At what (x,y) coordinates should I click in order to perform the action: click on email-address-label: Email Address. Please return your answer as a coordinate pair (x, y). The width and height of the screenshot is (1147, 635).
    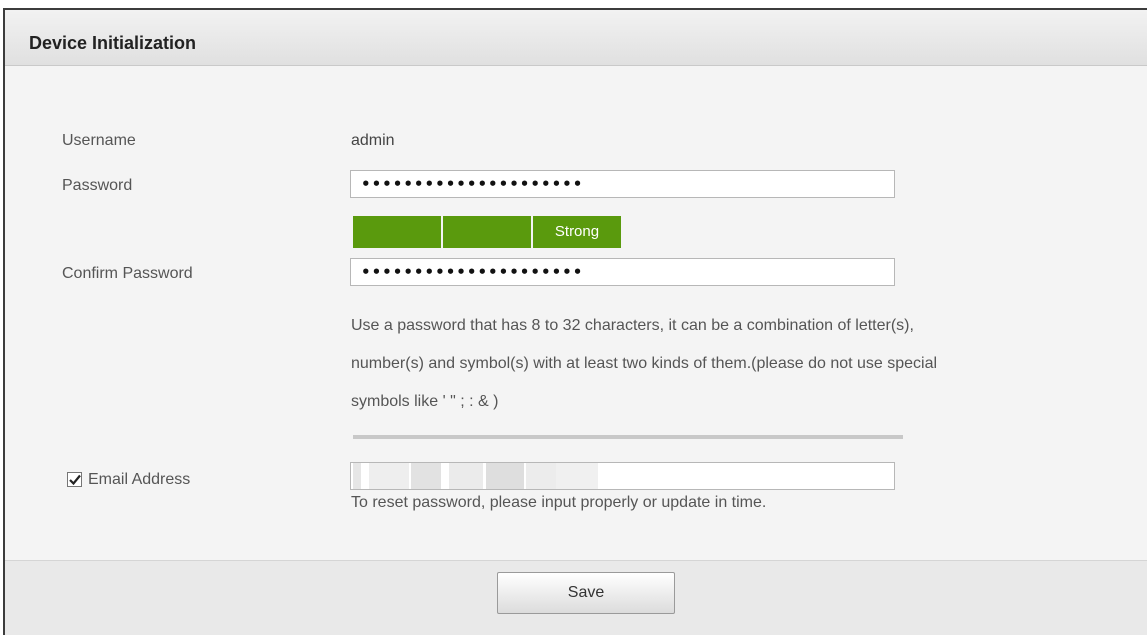
    Looking at the image, I should click on (139, 479).